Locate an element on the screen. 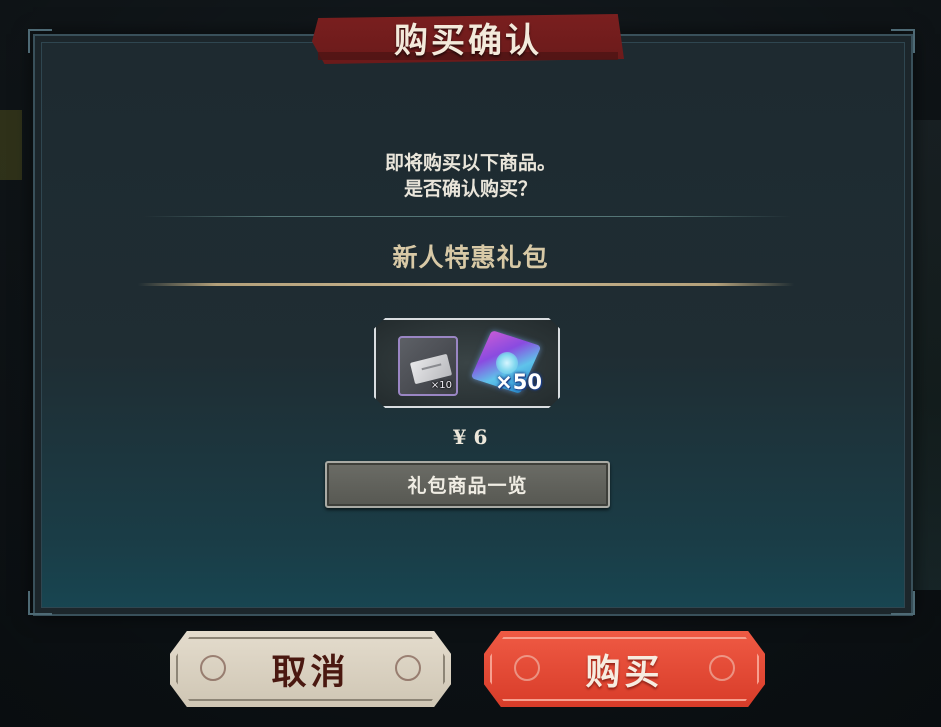 The width and height of the screenshot is (941, 727). package-items-box: ×10 ×50 is located at coordinates (467, 363).